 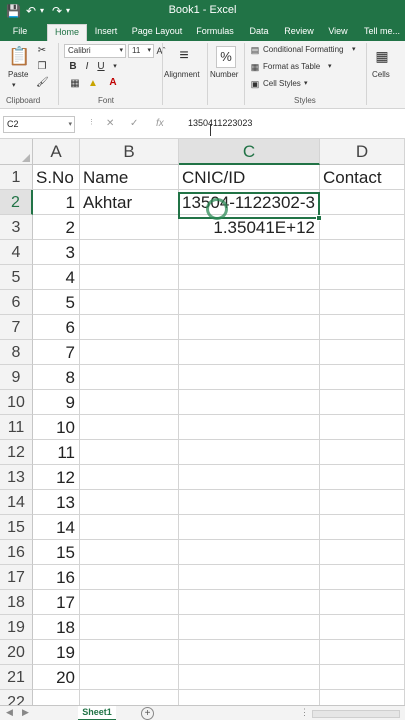 I want to click on cell-a10: 9, so click(x=56, y=402).